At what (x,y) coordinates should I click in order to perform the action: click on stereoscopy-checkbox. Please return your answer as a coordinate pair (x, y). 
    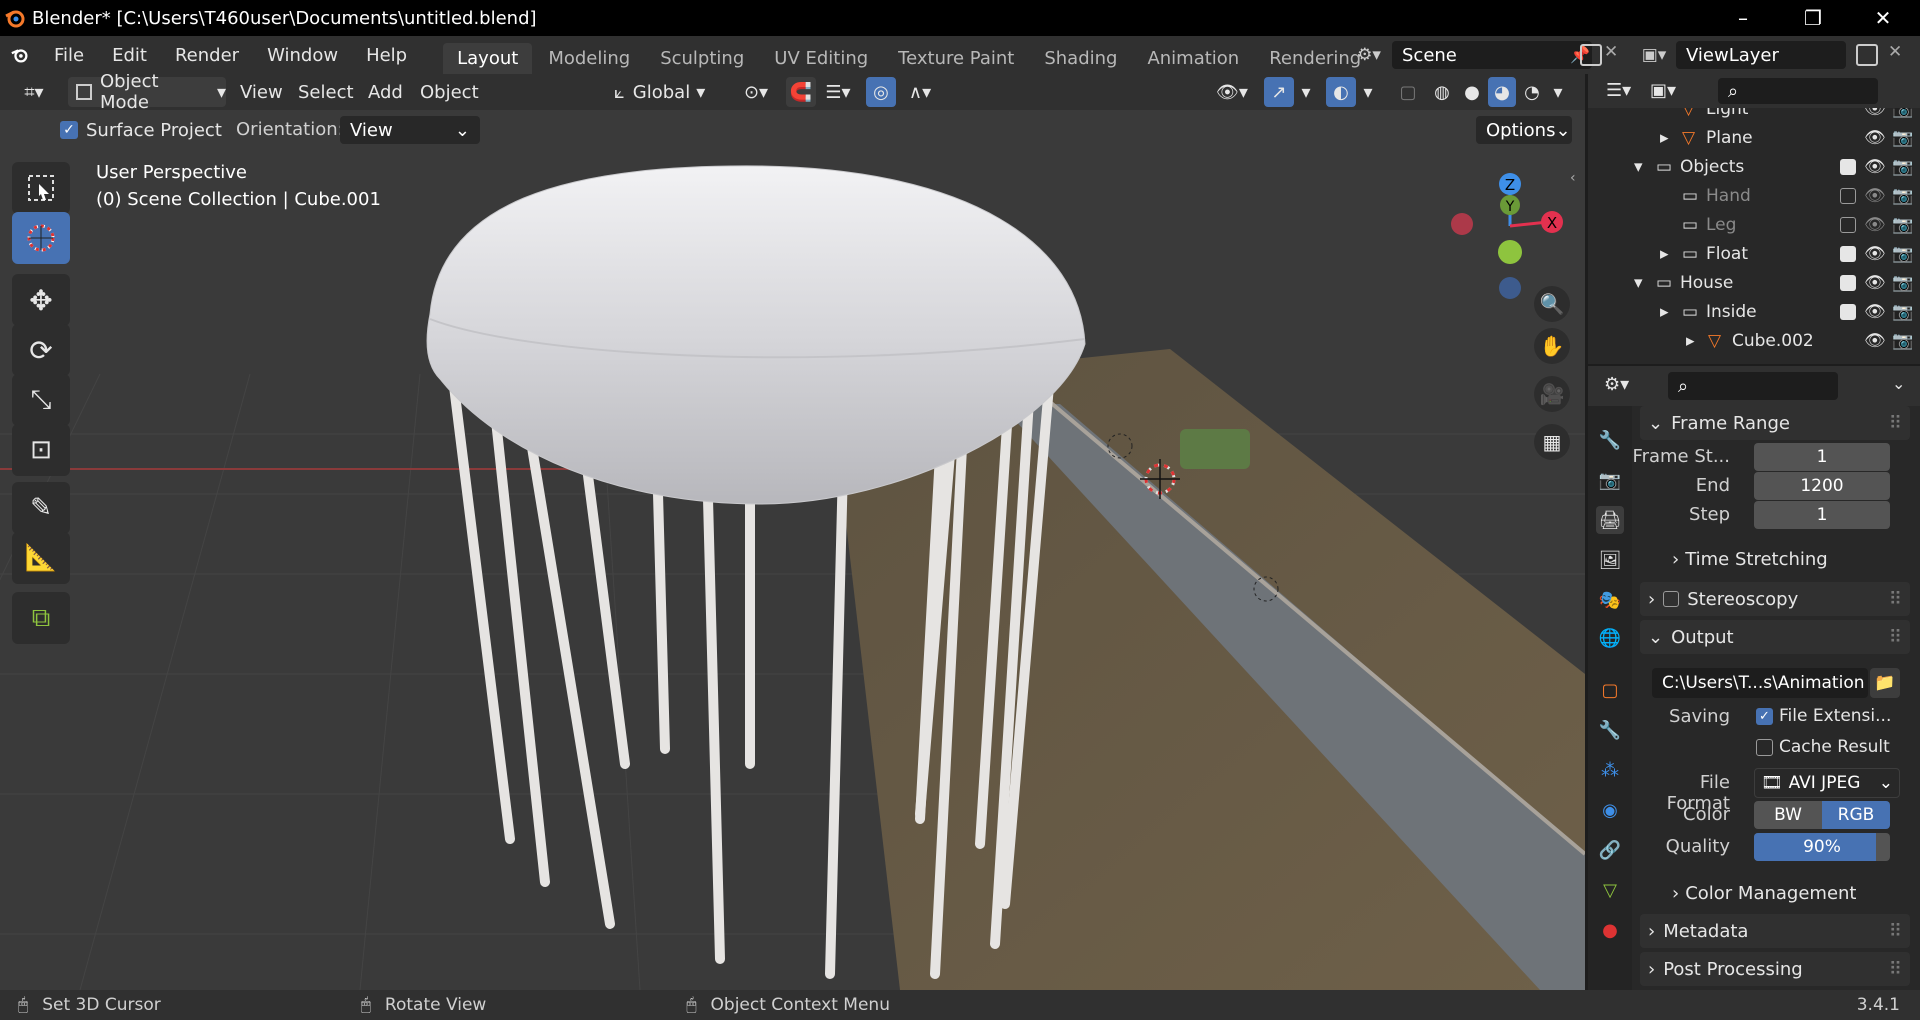
    Looking at the image, I should click on (1671, 599).